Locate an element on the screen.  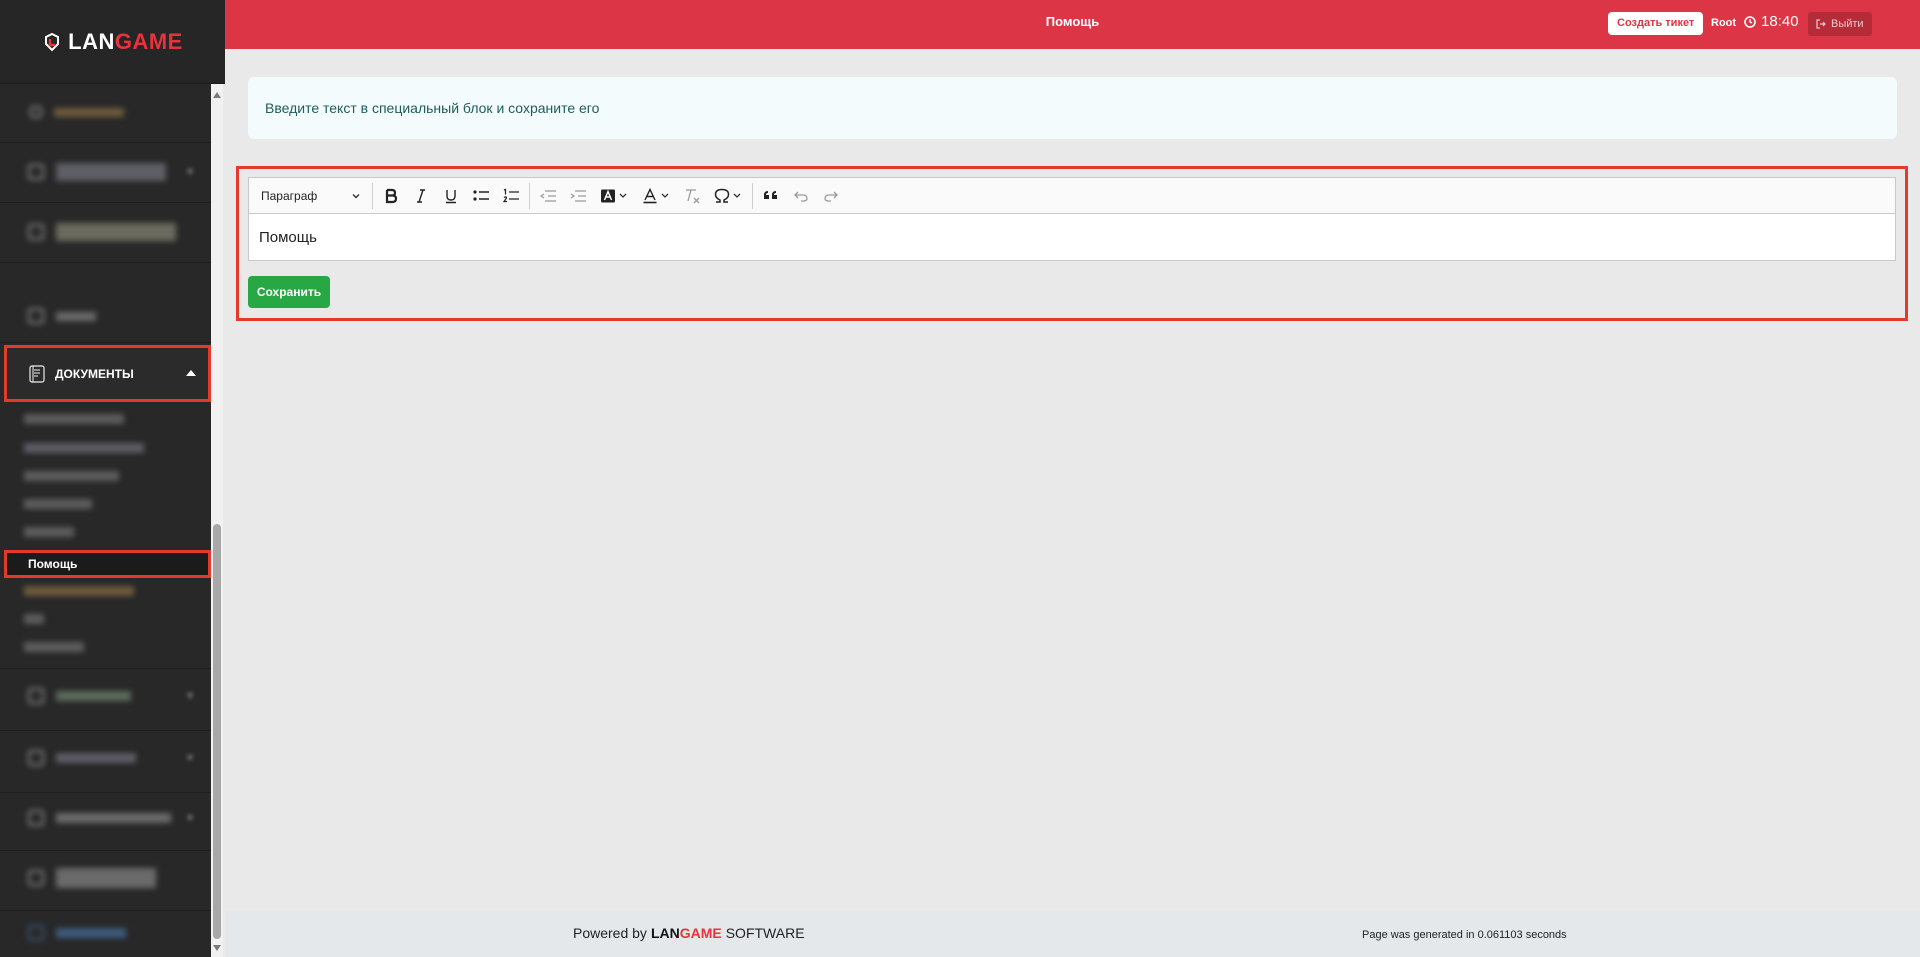
redo-button is located at coordinates (831, 196).